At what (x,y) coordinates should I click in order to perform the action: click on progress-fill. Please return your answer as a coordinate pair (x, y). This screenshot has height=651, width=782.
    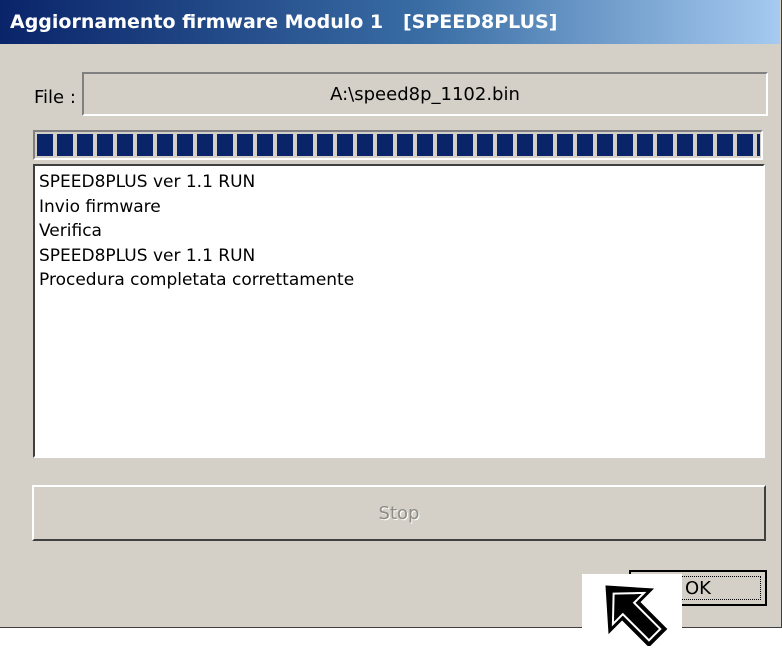
    Looking at the image, I should click on (398, 145).